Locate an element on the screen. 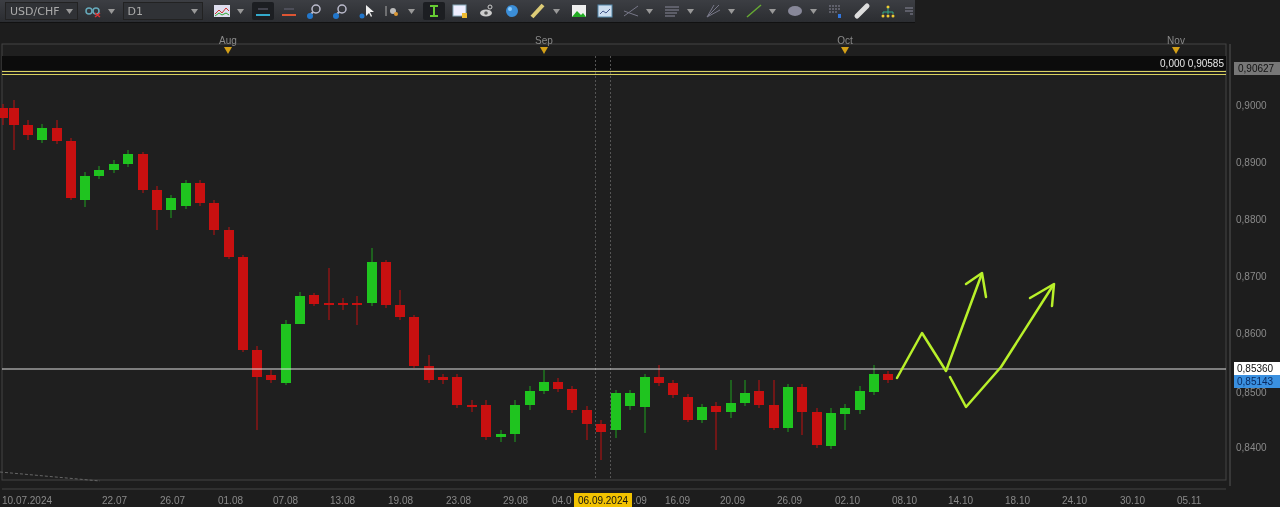  price-badge: 0,90627 is located at coordinates (1257, 68).